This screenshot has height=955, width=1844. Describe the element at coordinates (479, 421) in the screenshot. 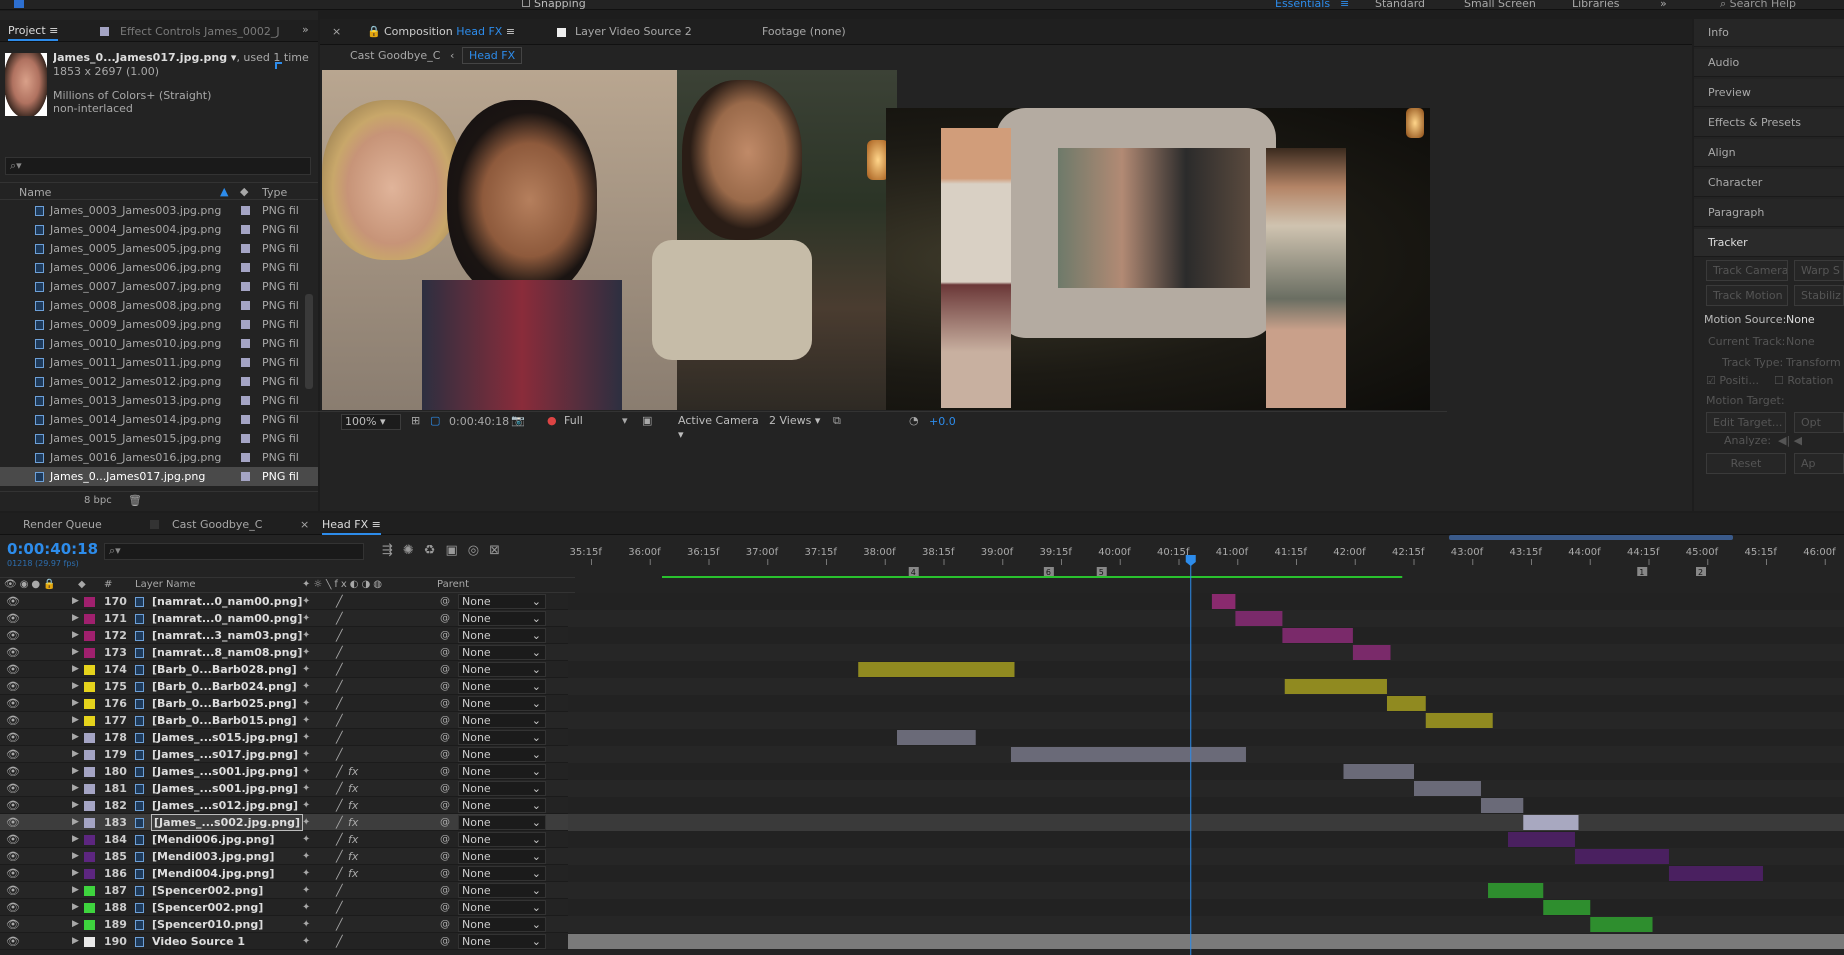

I see `viewer-timecode: 0:00:40:18` at that location.